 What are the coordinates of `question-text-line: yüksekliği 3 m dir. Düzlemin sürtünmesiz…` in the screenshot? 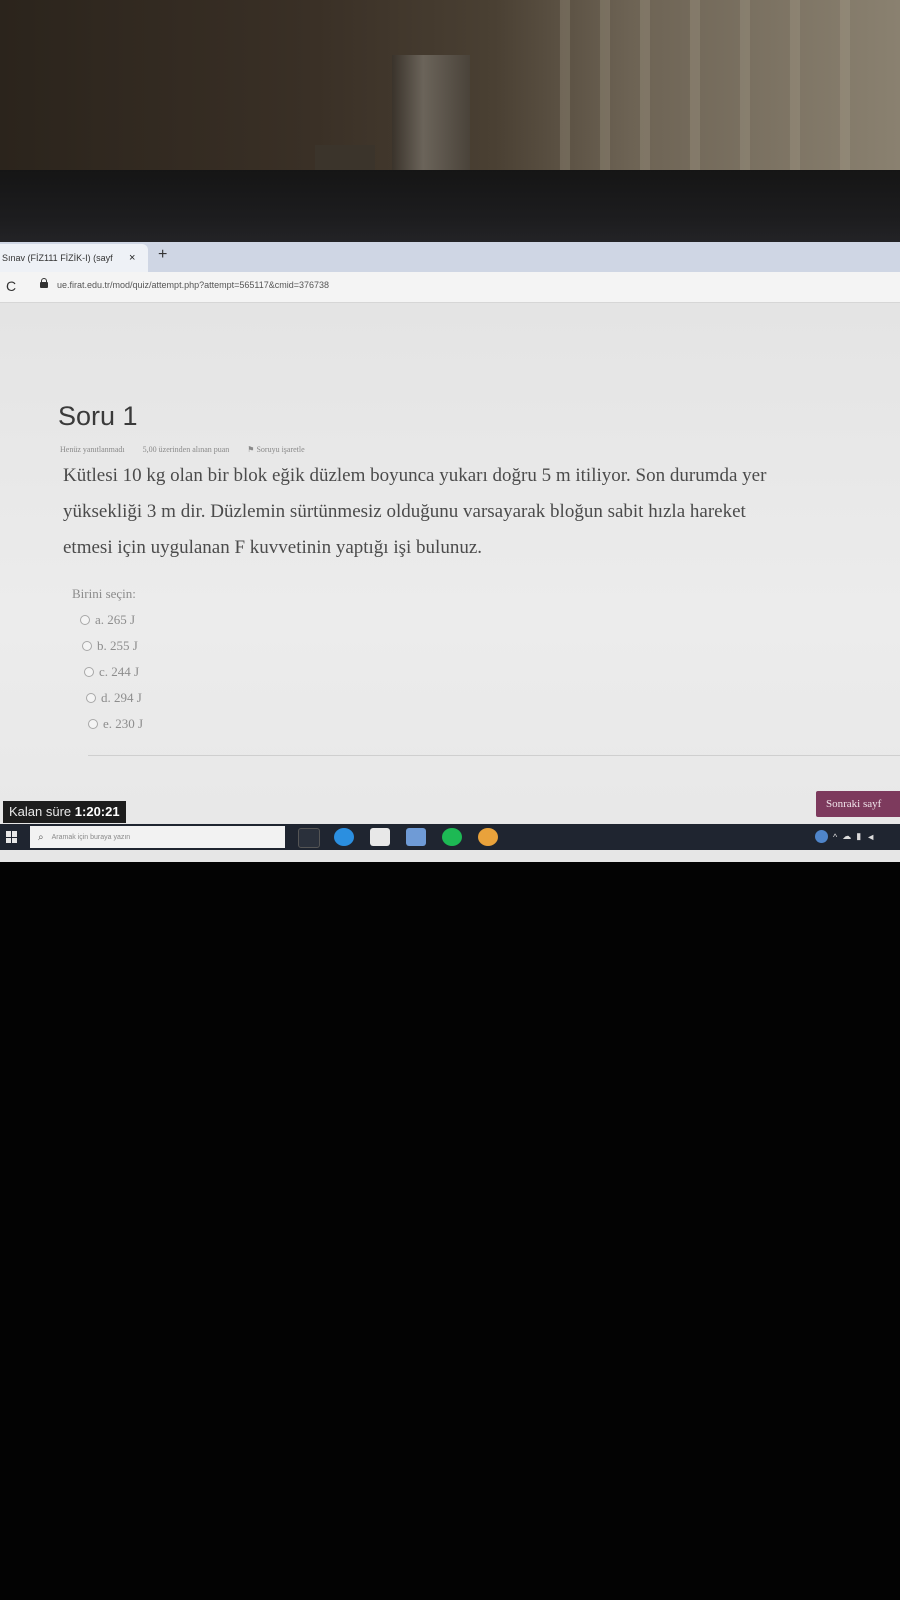 It's located at (404, 511).